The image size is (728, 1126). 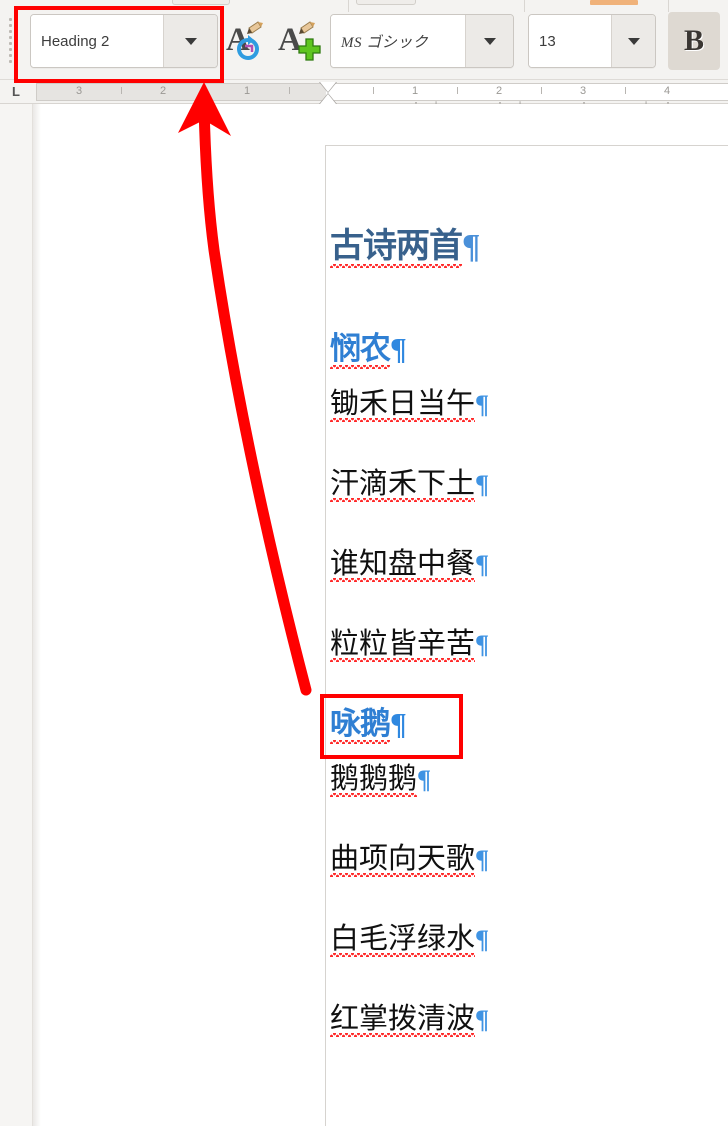 What do you see at coordinates (396, 246) in the screenshot?
I see `document-title-text: 古诗两首` at bounding box center [396, 246].